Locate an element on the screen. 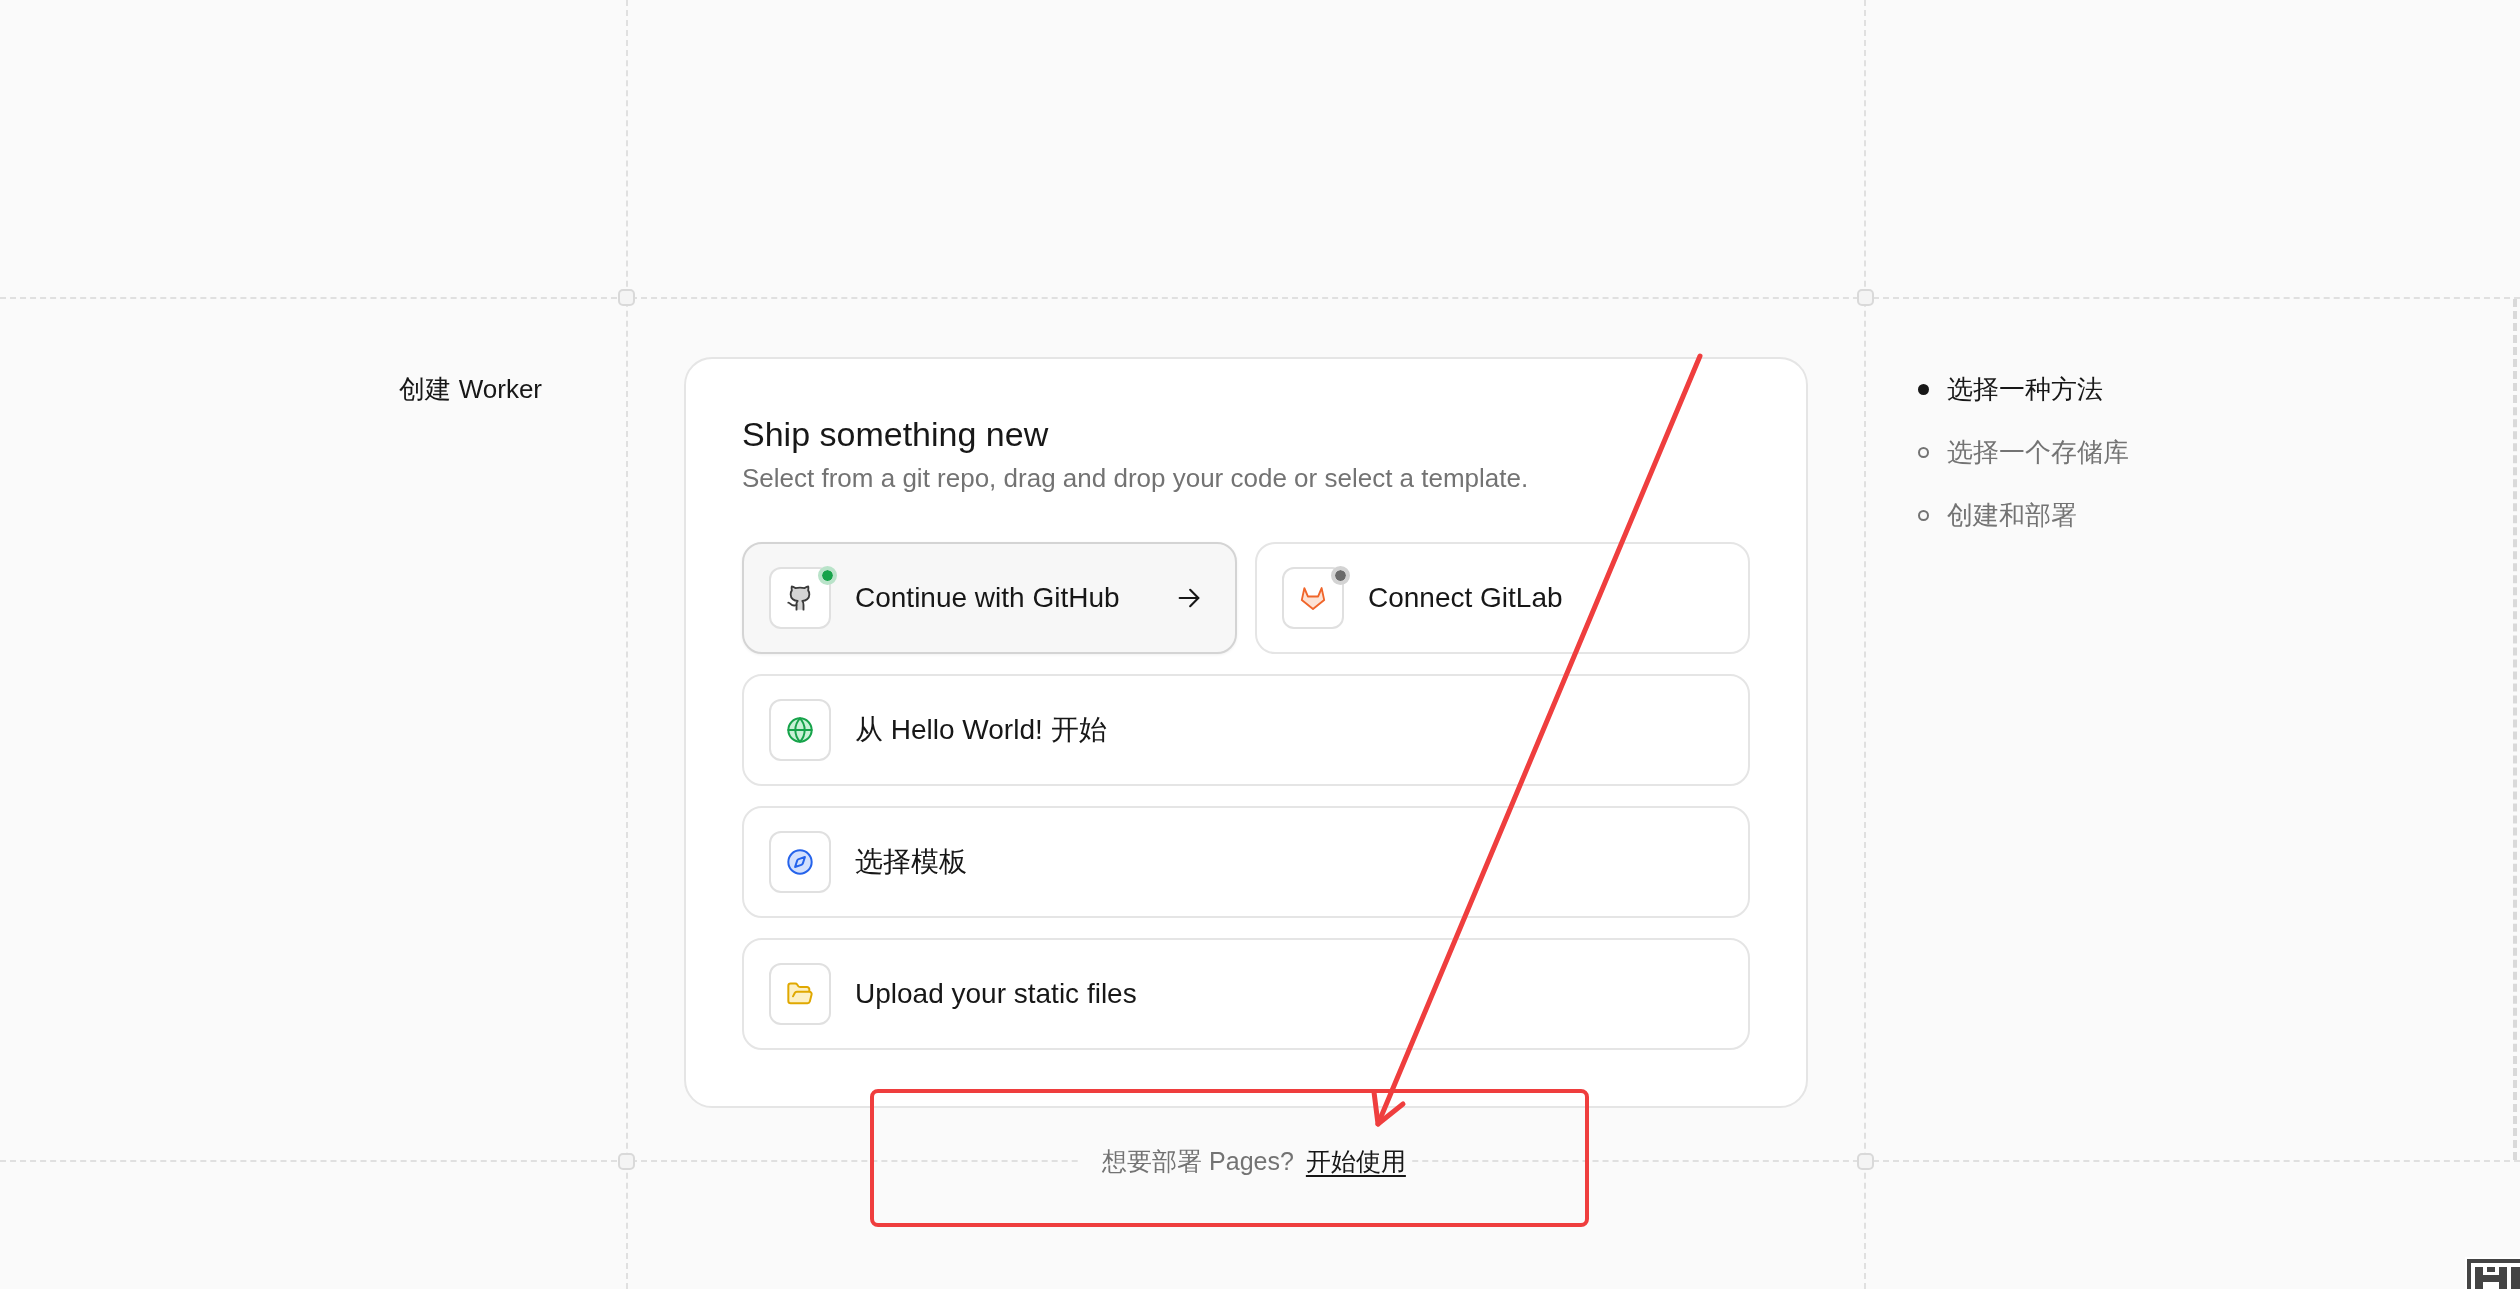  fox-icon is located at coordinates (1313, 598).